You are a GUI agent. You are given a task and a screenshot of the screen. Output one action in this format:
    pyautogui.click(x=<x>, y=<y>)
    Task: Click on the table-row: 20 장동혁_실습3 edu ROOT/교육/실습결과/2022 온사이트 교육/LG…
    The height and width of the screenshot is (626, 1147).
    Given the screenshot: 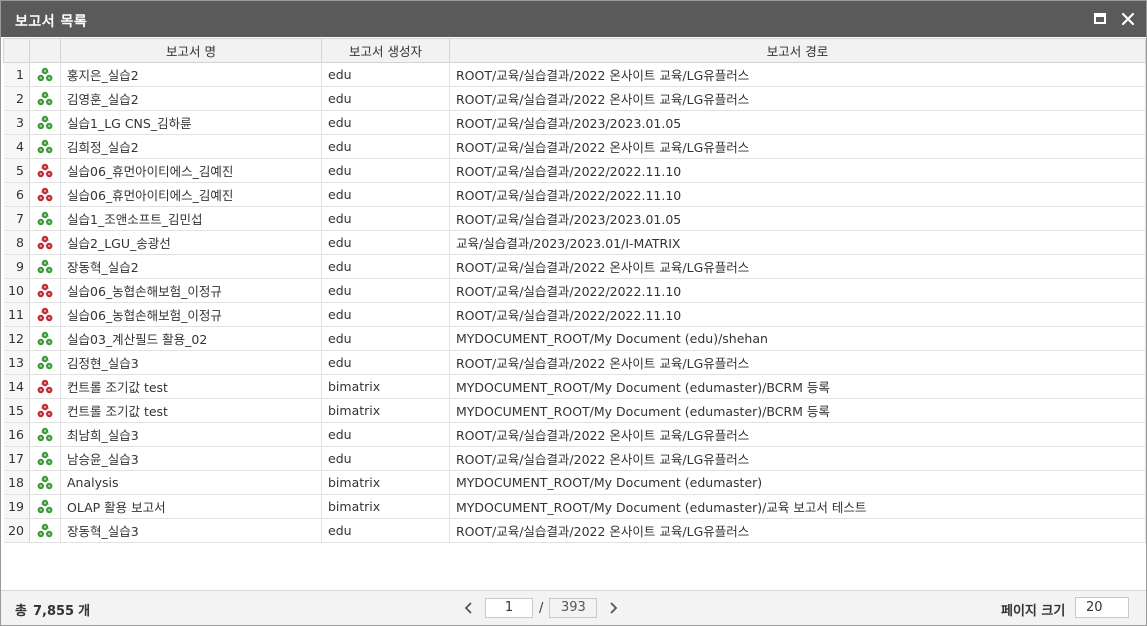 What is the action you would take?
    pyautogui.click(x=574, y=530)
    